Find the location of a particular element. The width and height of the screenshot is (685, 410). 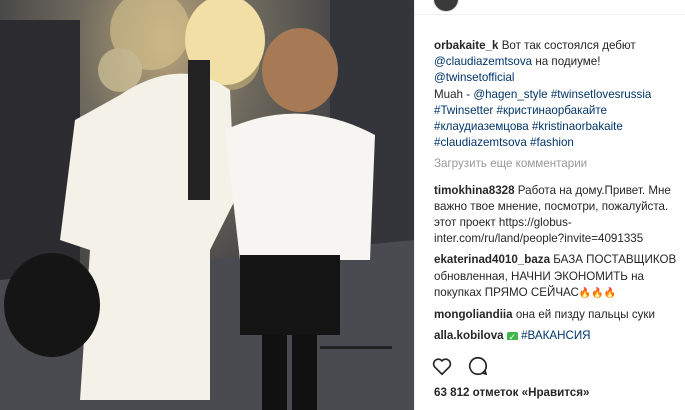

caption-author: orbakaite_k is located at coordinates (466, 45).